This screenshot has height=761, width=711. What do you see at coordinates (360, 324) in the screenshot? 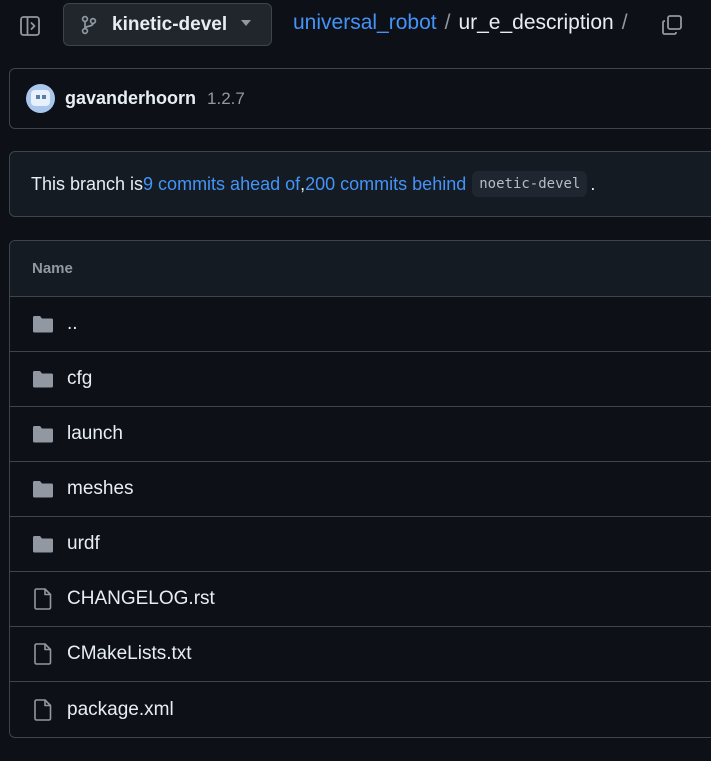
I see `file-row: ..` at bounding box center [360, 324].